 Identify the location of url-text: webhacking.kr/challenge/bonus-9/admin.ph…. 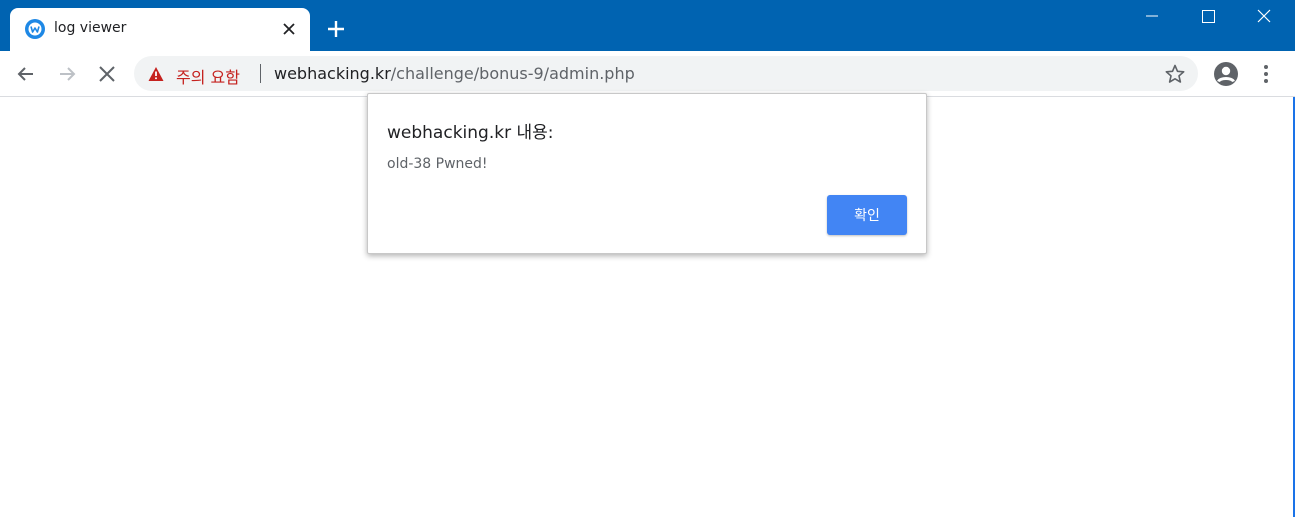
(454, 73).